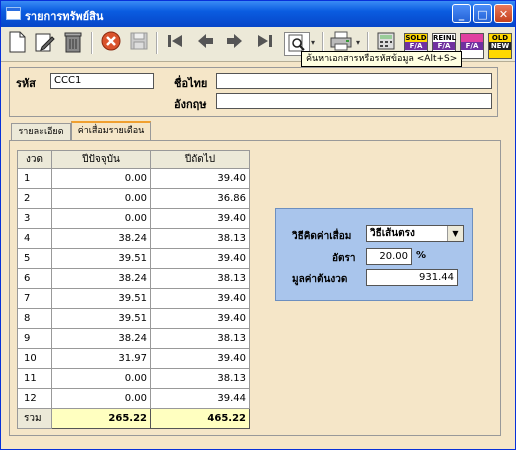  Describe the element at coordinates (412, 277) in the screenshot. I see `start-value-field: 931.44` at that location.